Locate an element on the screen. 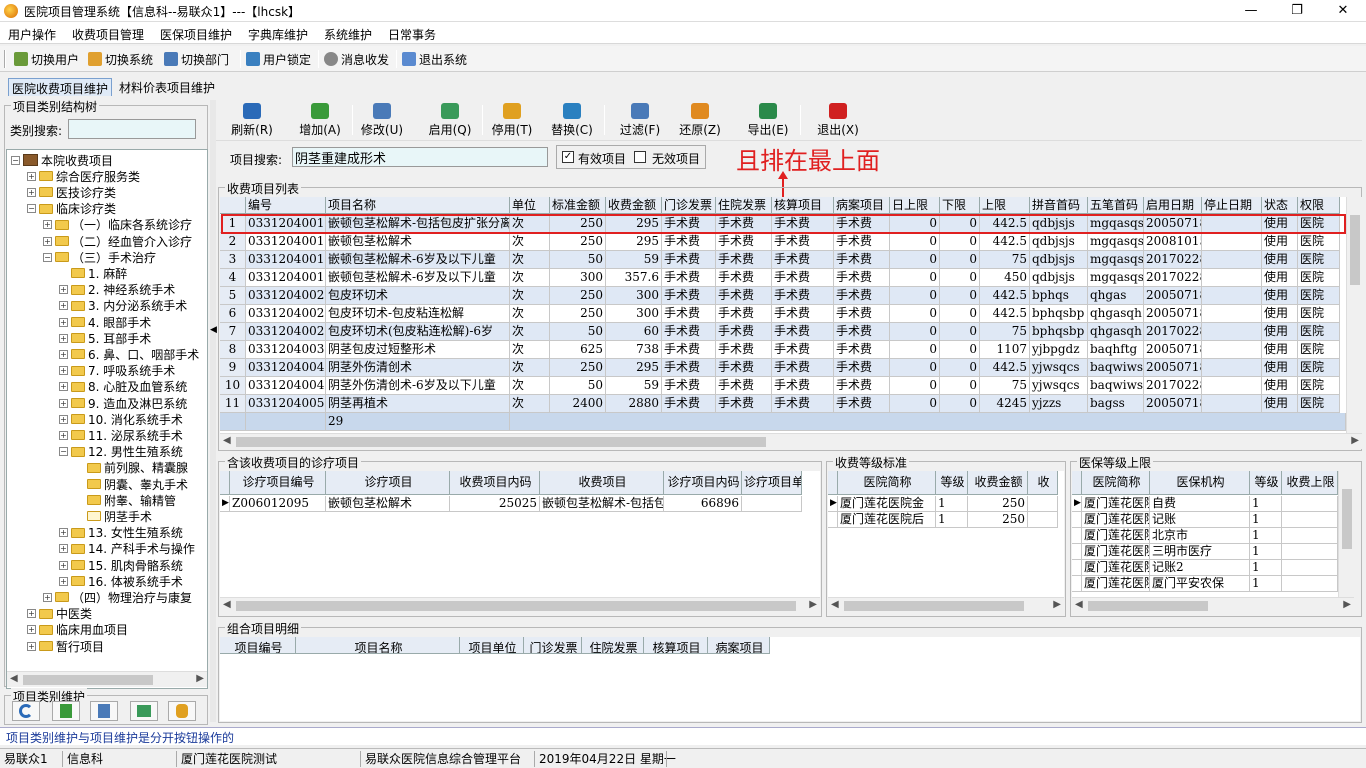  tree-node: +6. 鼻、口、咽部手术 is located at coordinates (129, 354).